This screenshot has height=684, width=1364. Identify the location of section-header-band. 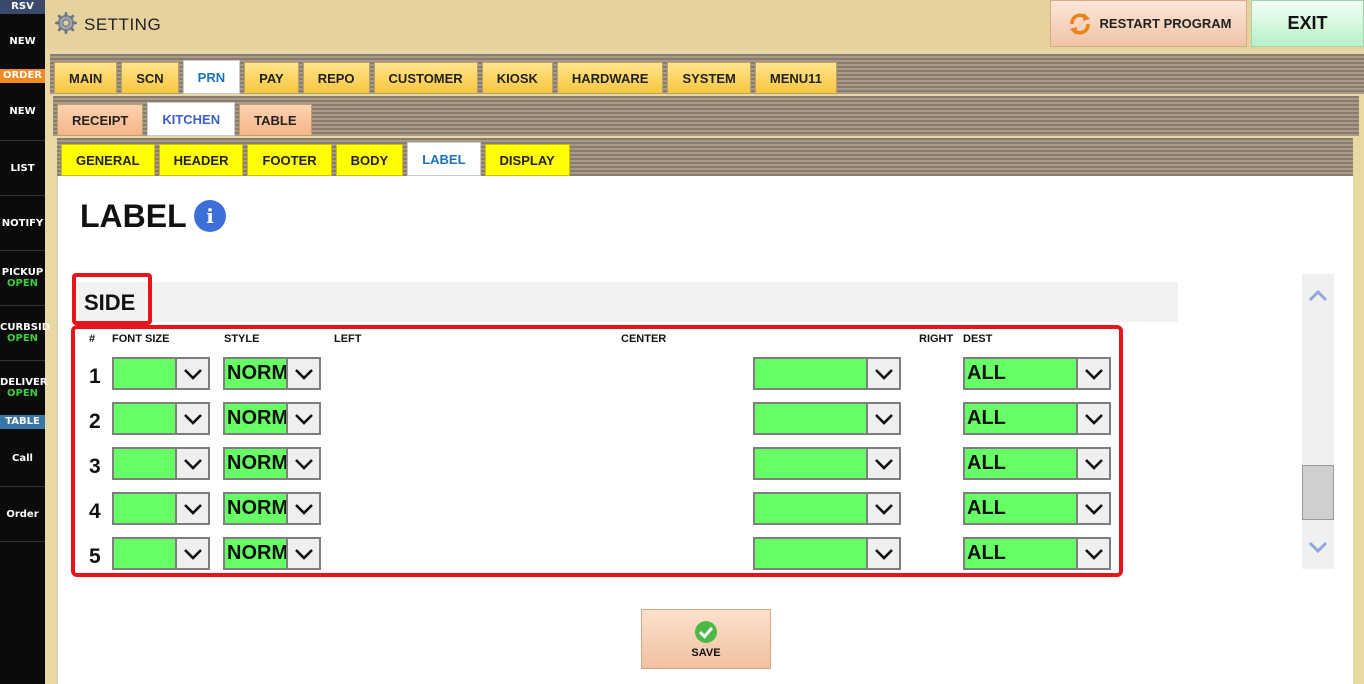
(627, 302).